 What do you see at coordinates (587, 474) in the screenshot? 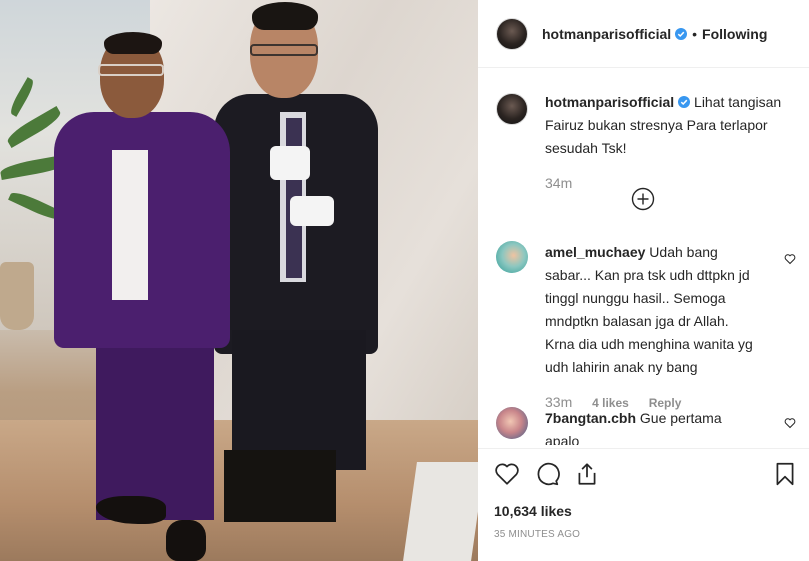
I see `share-icon` at bounding box center [587, 474].